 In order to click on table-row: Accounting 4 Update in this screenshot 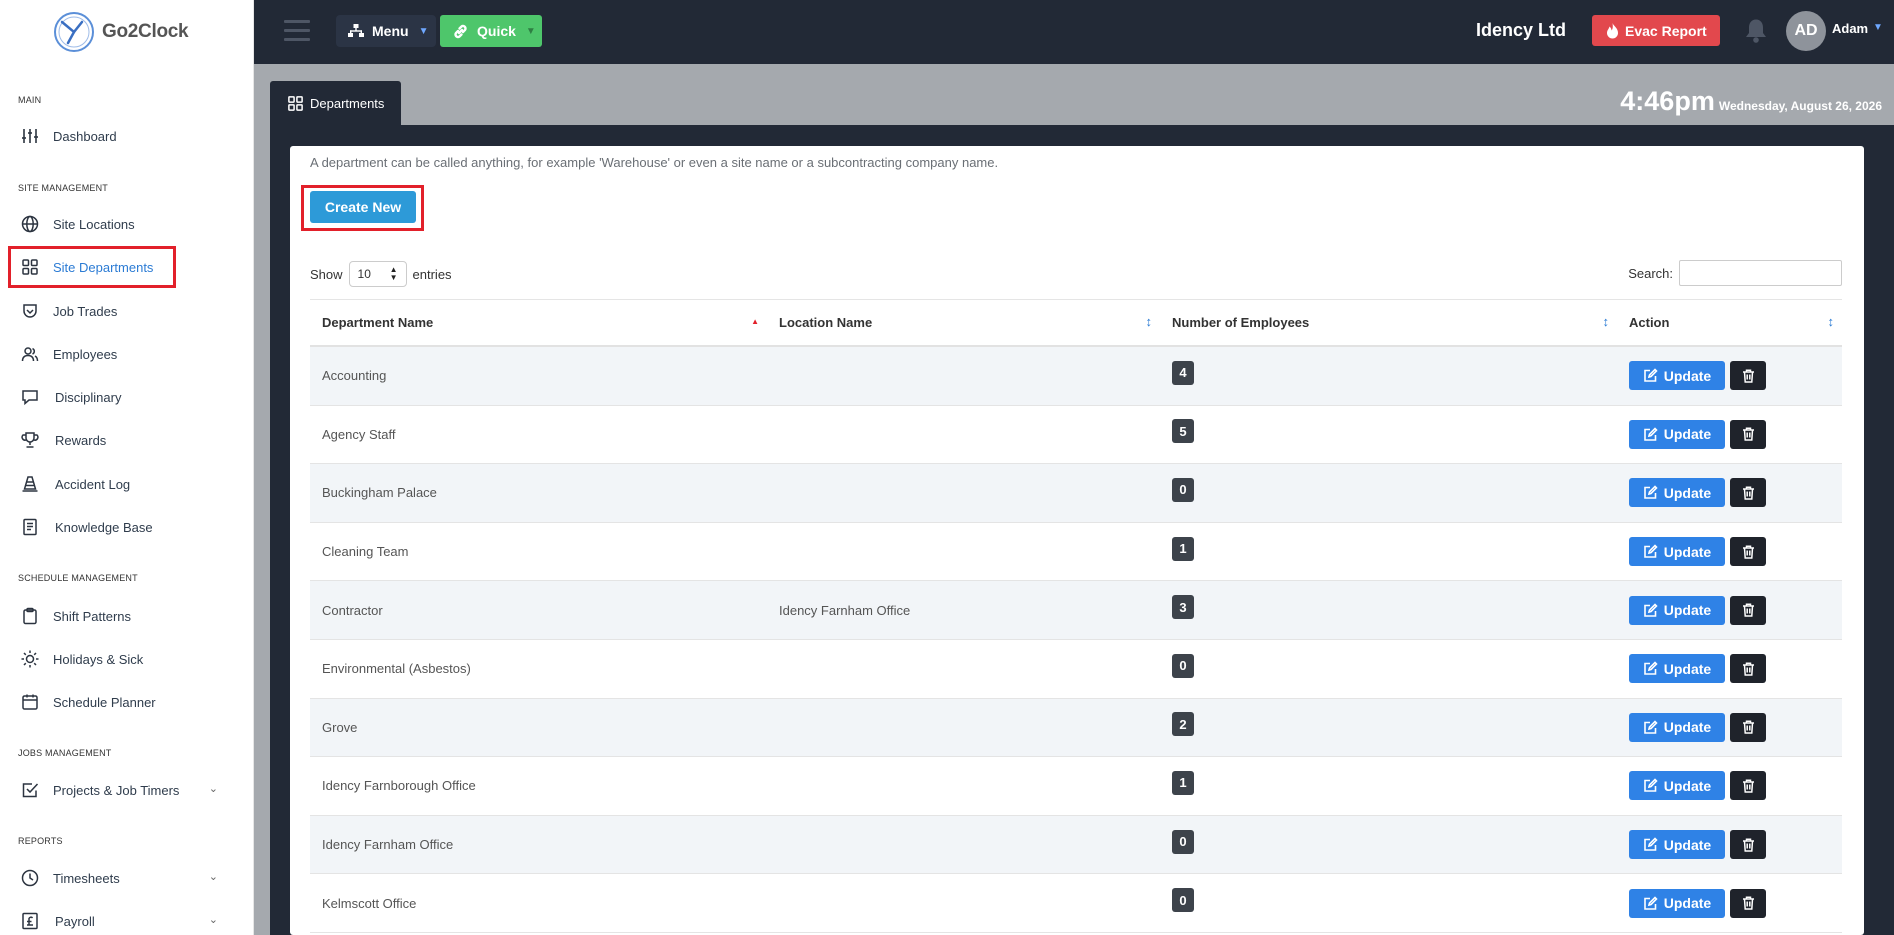, I will do `click(1076, 376)`.